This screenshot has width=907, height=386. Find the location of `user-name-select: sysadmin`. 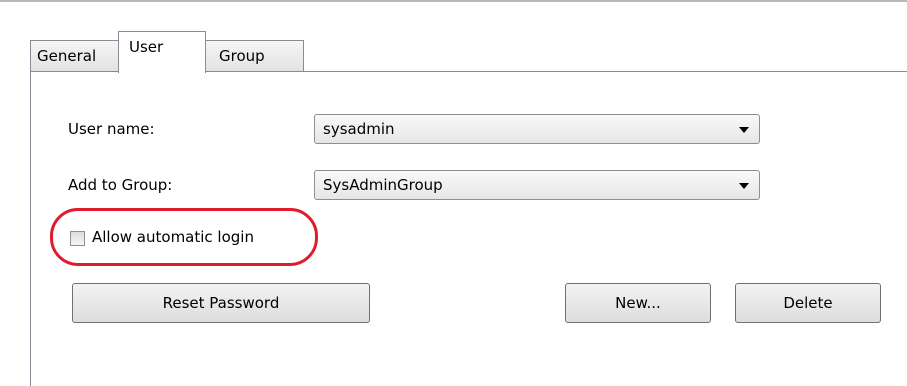

user-name-select: sysadmin is located at coordinates (537, 129).